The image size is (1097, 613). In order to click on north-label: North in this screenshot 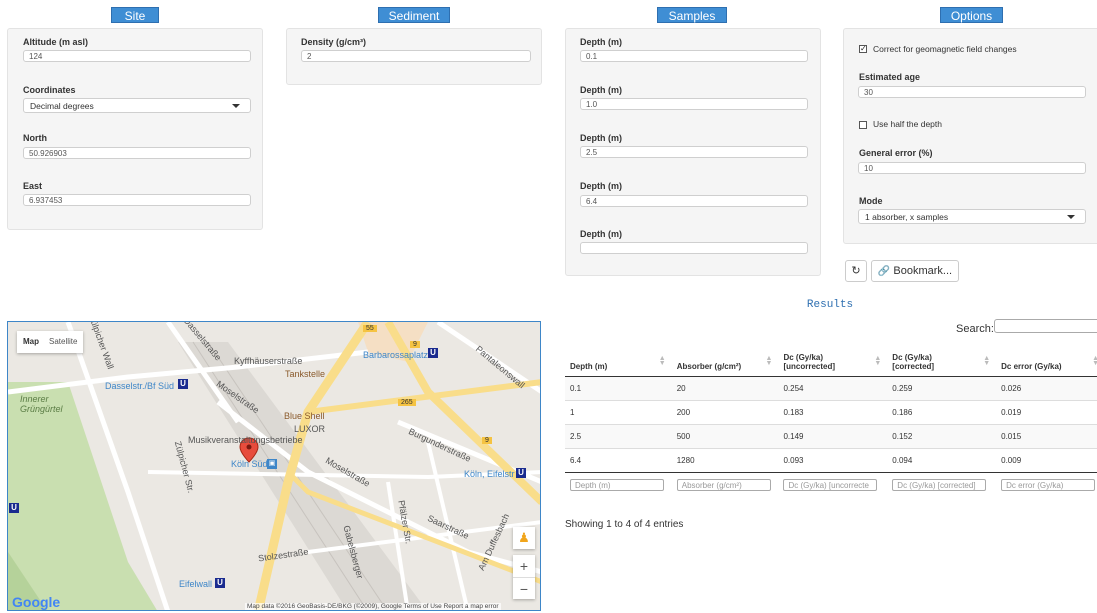, I will do `click(35, 138)`.